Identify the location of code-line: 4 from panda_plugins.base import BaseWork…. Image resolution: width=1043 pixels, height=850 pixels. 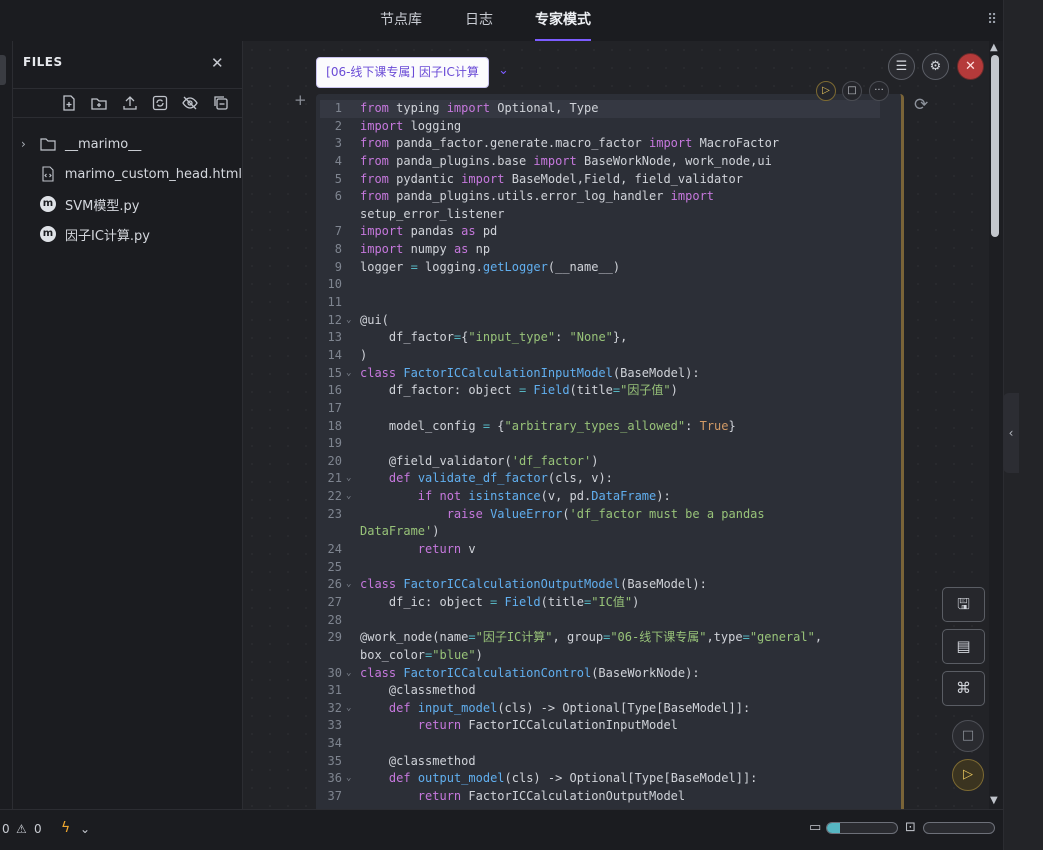
(600, 162).